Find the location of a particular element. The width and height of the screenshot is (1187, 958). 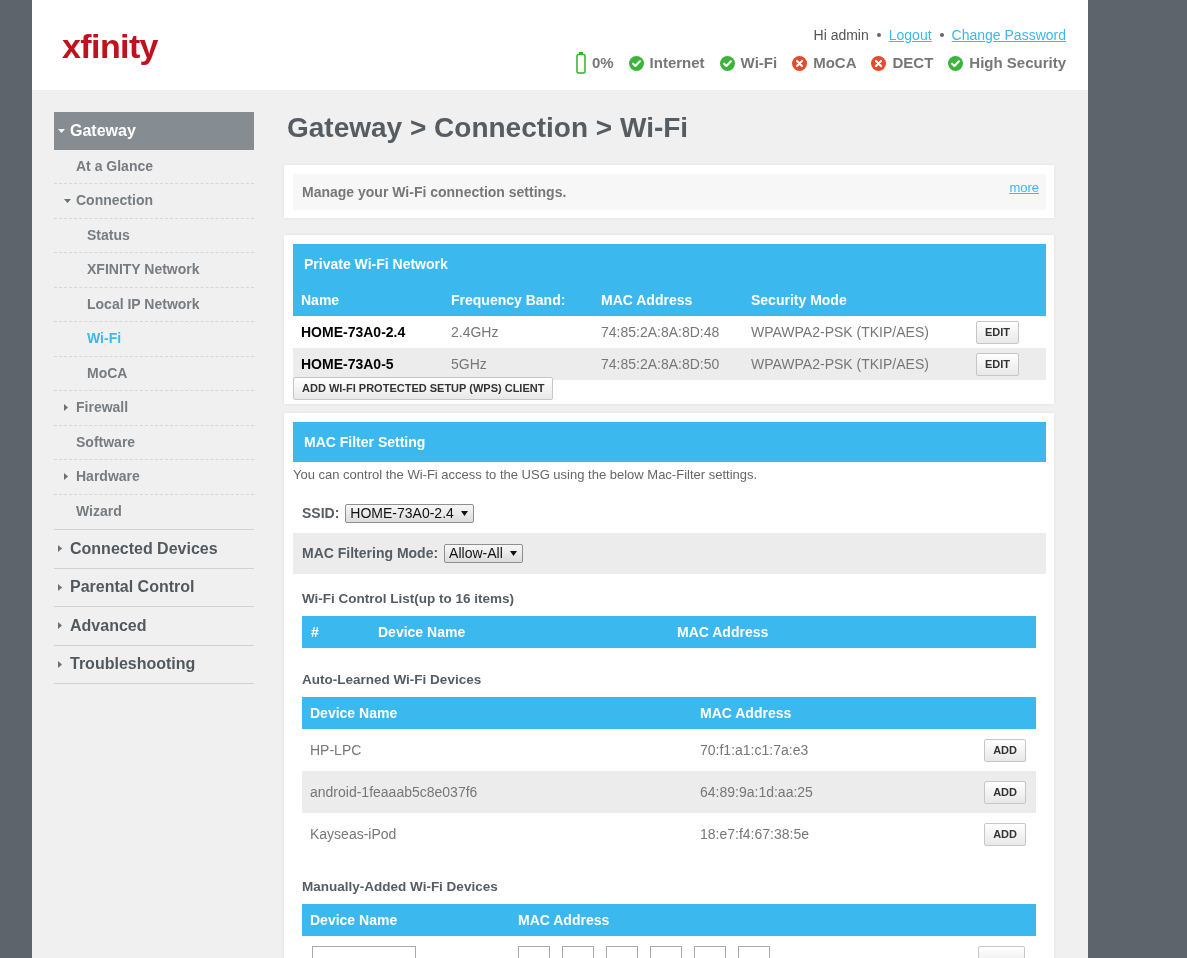

table-cell-text: 64:89:9a:1d:aa:25 is located at coordinates (756, 792).